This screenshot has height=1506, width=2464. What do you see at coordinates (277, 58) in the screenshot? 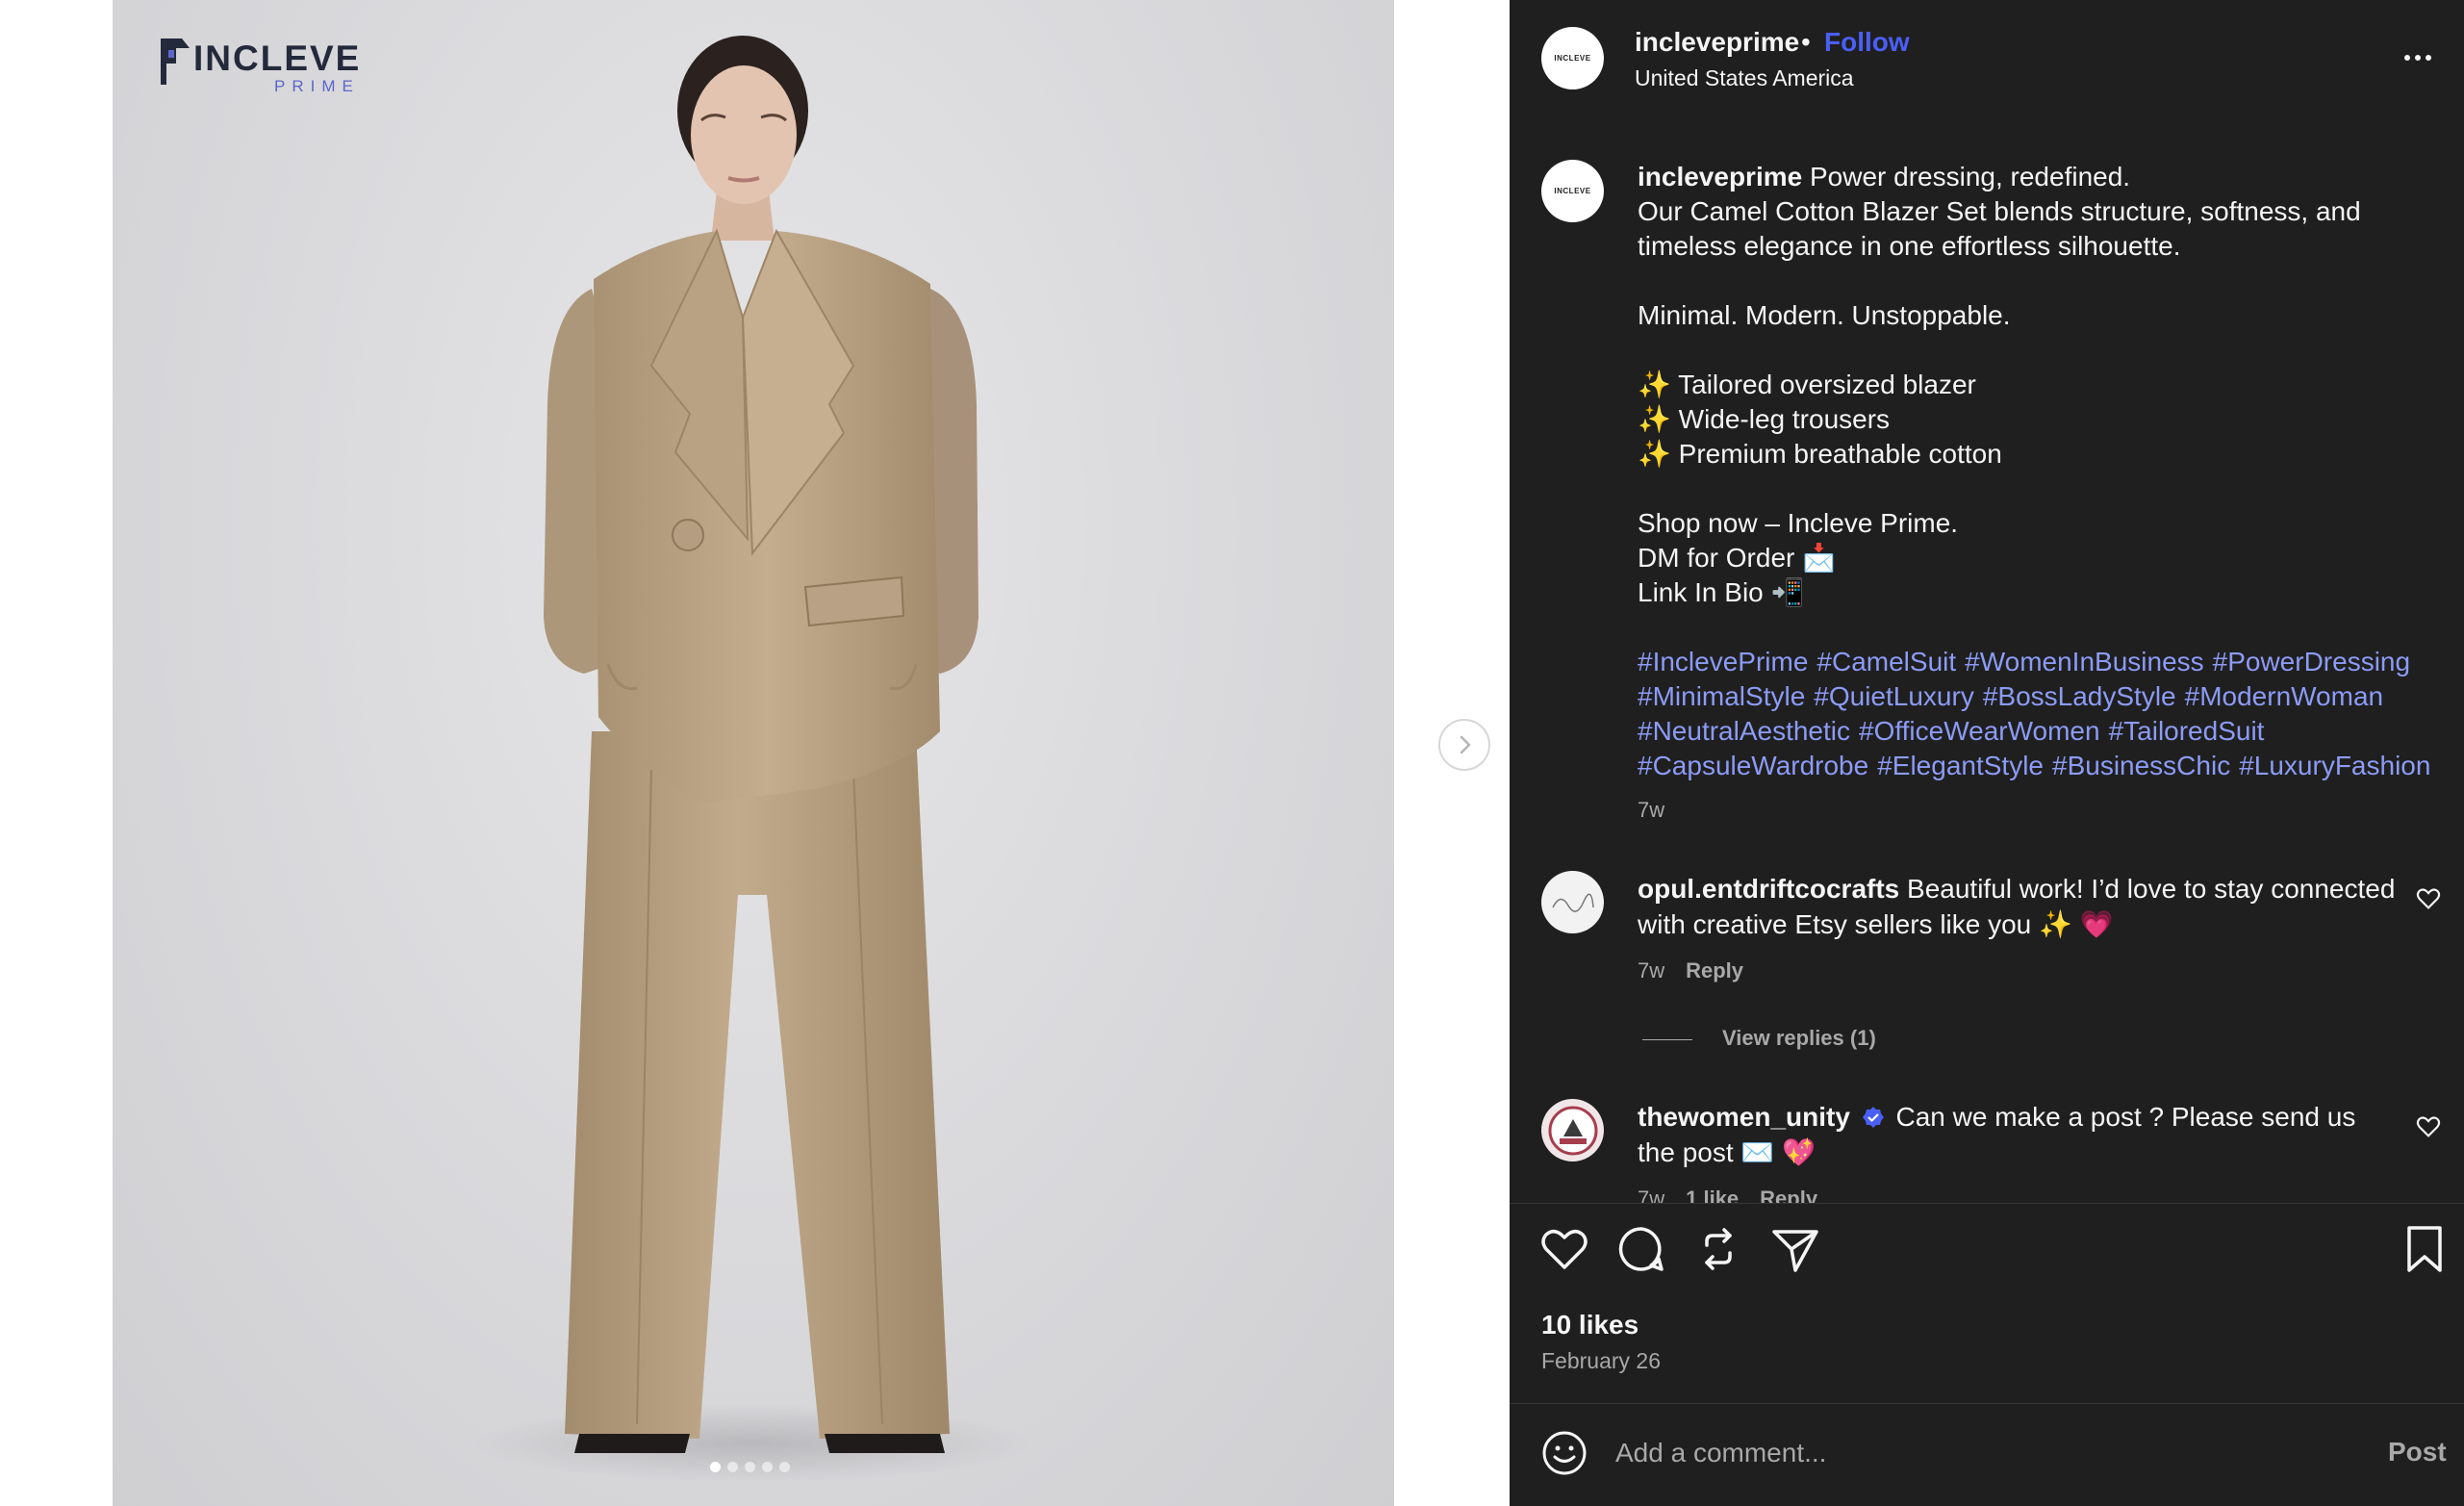
I see `brand-name: INCLEVE` at bounding box center [277, 58].